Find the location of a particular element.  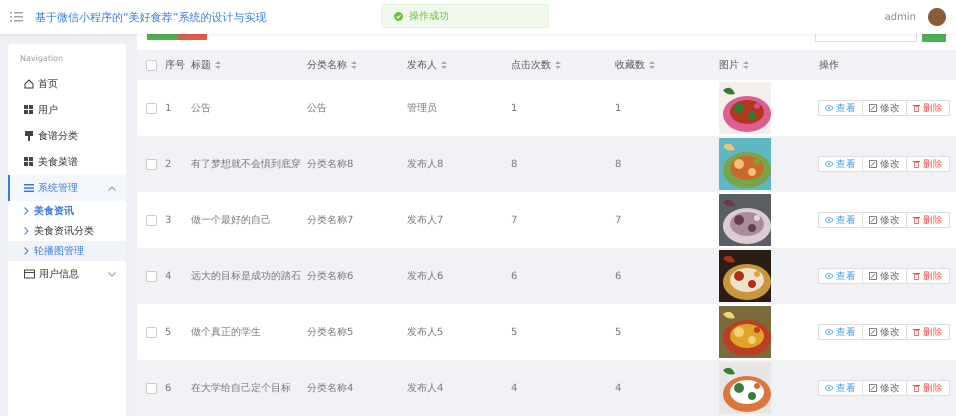

menu-item: 首页 is located at coordinates (67, 84).